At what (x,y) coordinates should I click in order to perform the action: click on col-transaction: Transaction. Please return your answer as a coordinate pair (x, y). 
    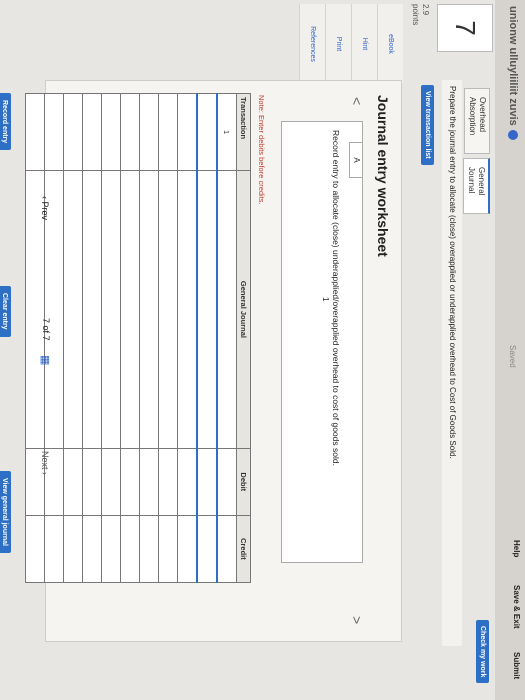
    Looking at the image, I should click on (243, 132).